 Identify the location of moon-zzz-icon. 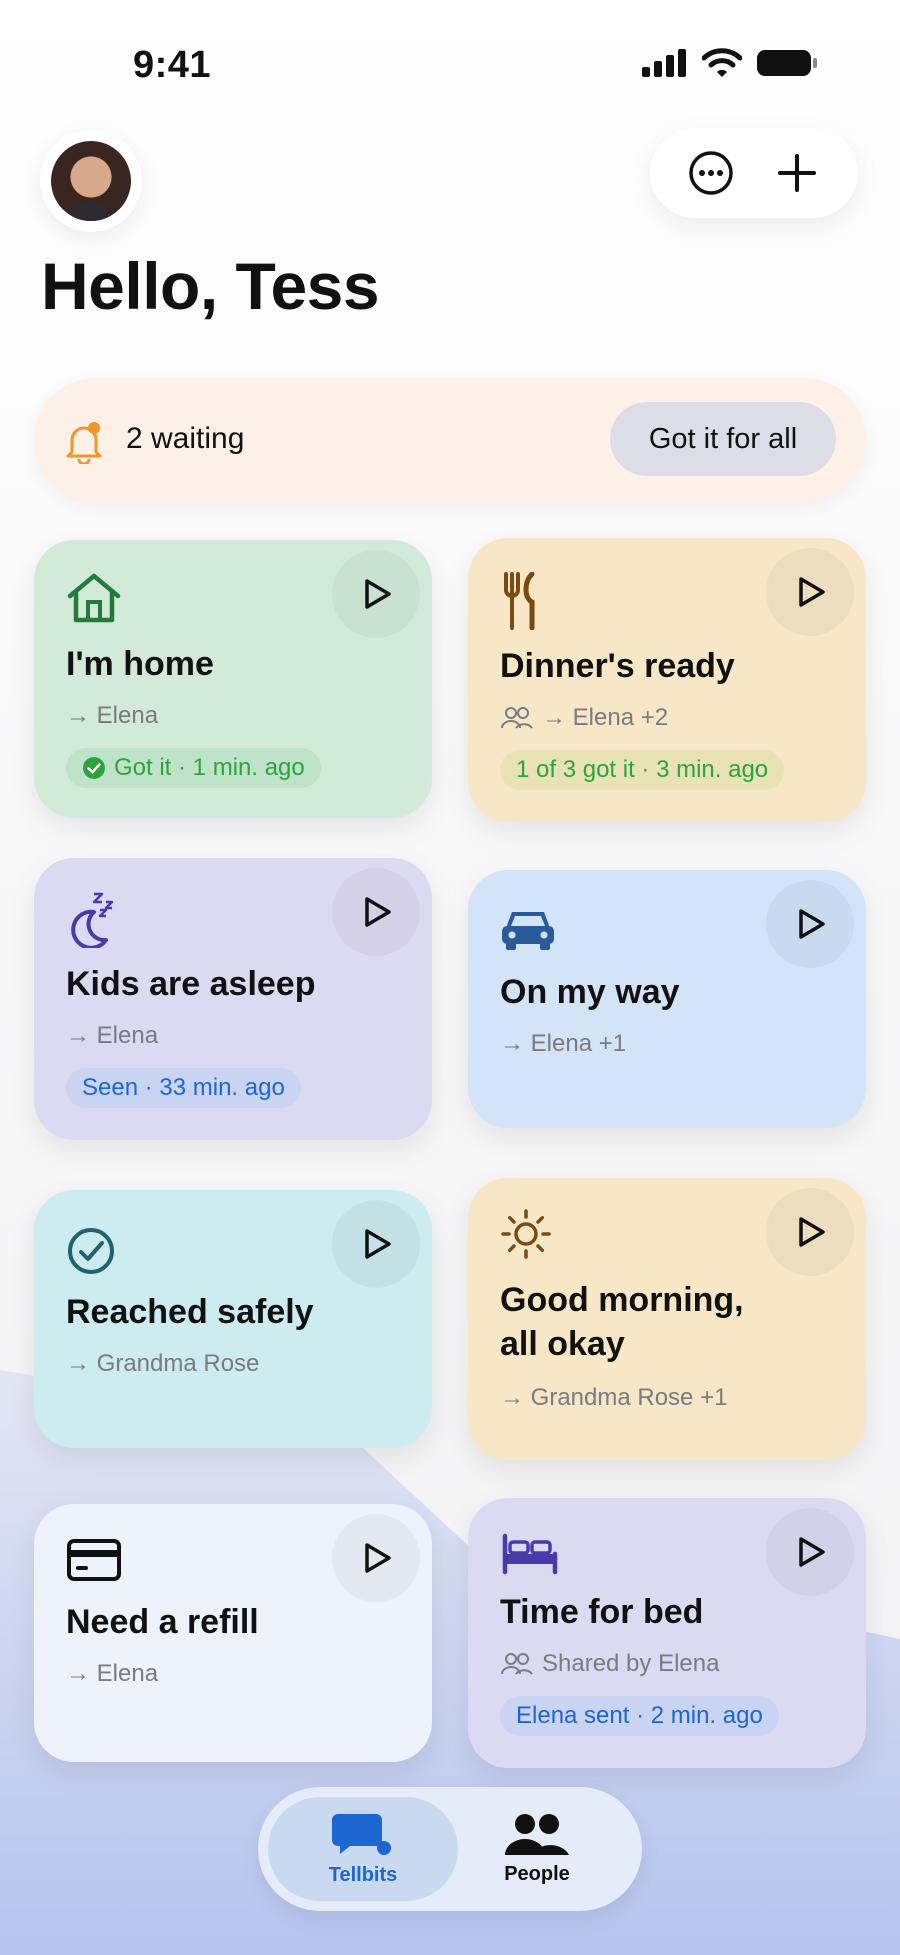
(92, 920).